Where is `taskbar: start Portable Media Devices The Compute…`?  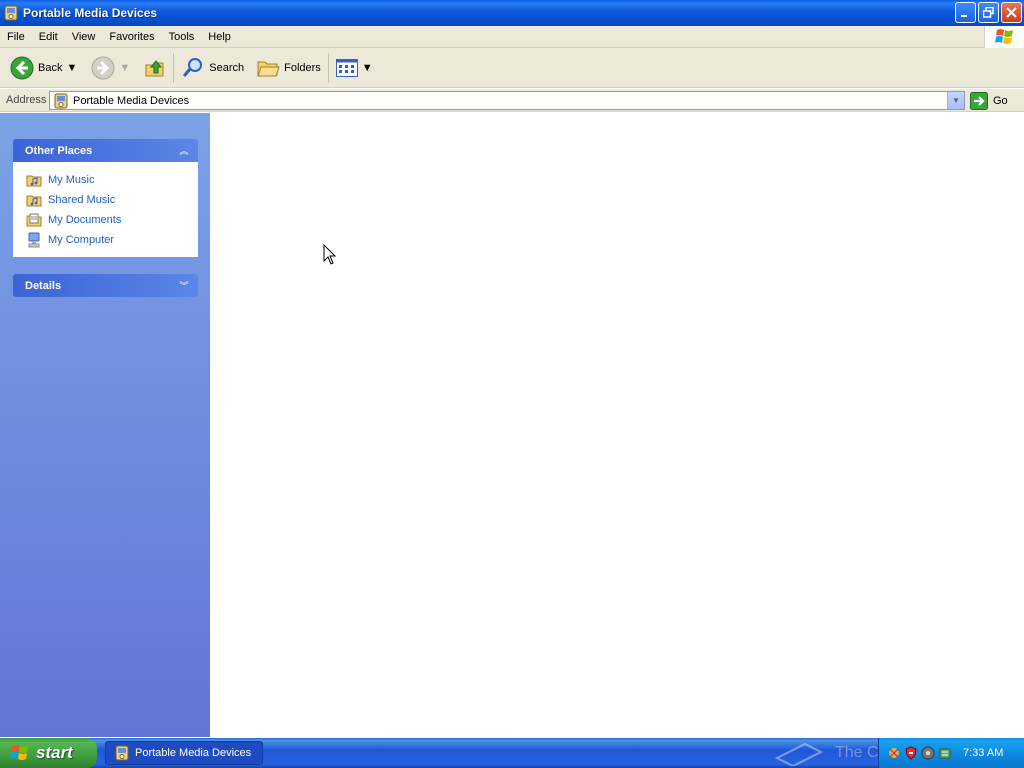 taskbar: start Portable Media Devices The Compute… is located at coordinates (512, 753).